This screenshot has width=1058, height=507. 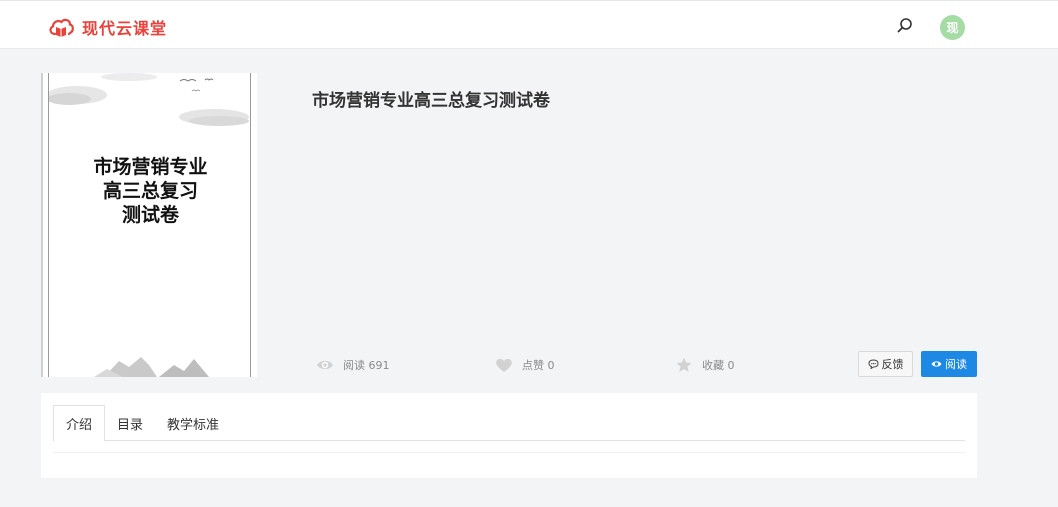 I want to click on star-icon, so click(x=684, y=364).